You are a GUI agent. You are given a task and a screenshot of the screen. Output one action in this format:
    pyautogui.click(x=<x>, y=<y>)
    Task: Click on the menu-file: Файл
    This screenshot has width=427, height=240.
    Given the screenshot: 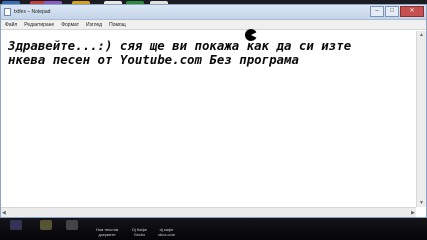 What is the action you would take?
    pyautogui.click(x=11, y=25)
    